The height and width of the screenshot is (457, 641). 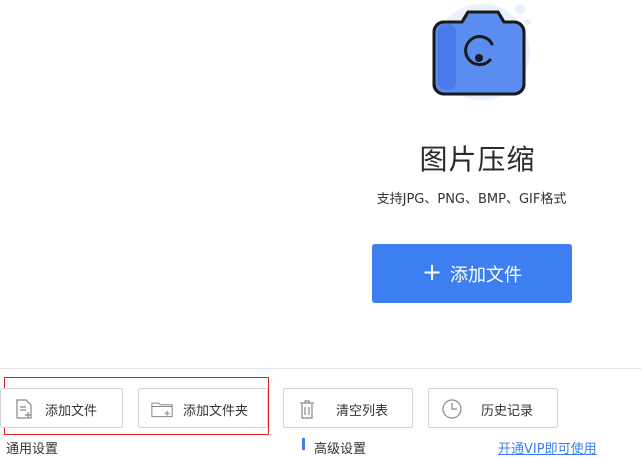 What do you see at coordinates (547, 447) in the screenshot?
I see `vip-link: 开通VIP即可使用` at bounding box center [547, 447].